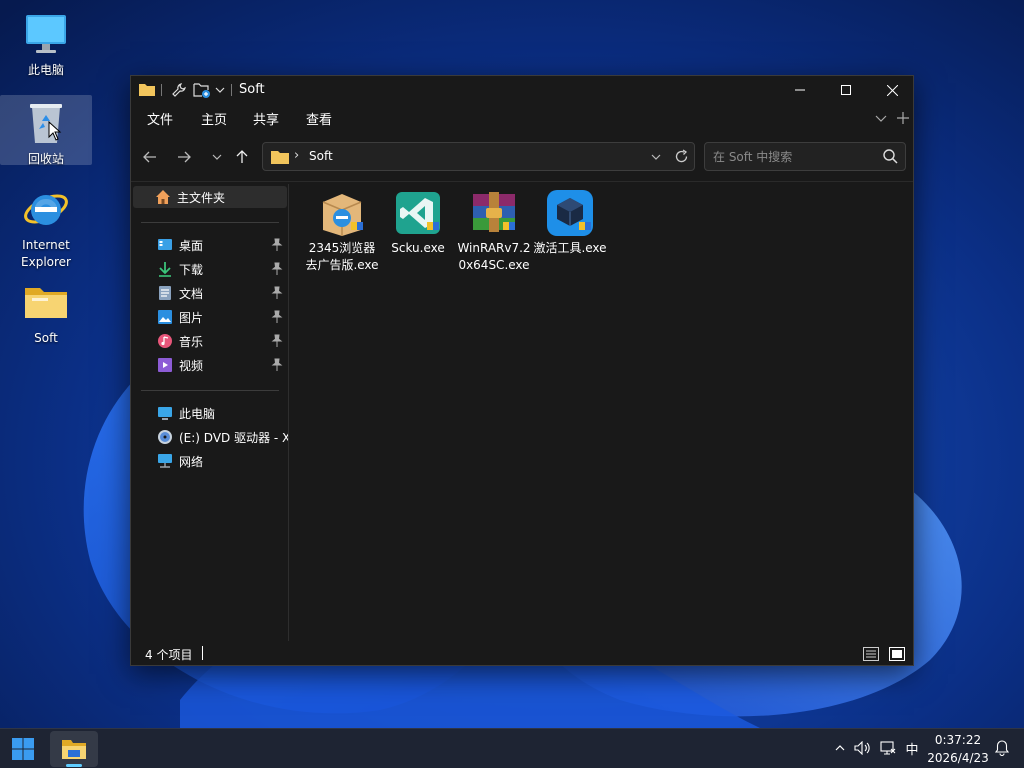 The image size is (1024, 768). What do you see at coordinates (46, 34) in the screenshot?
I see `monitor-icon` at bounding box center [46, 34].